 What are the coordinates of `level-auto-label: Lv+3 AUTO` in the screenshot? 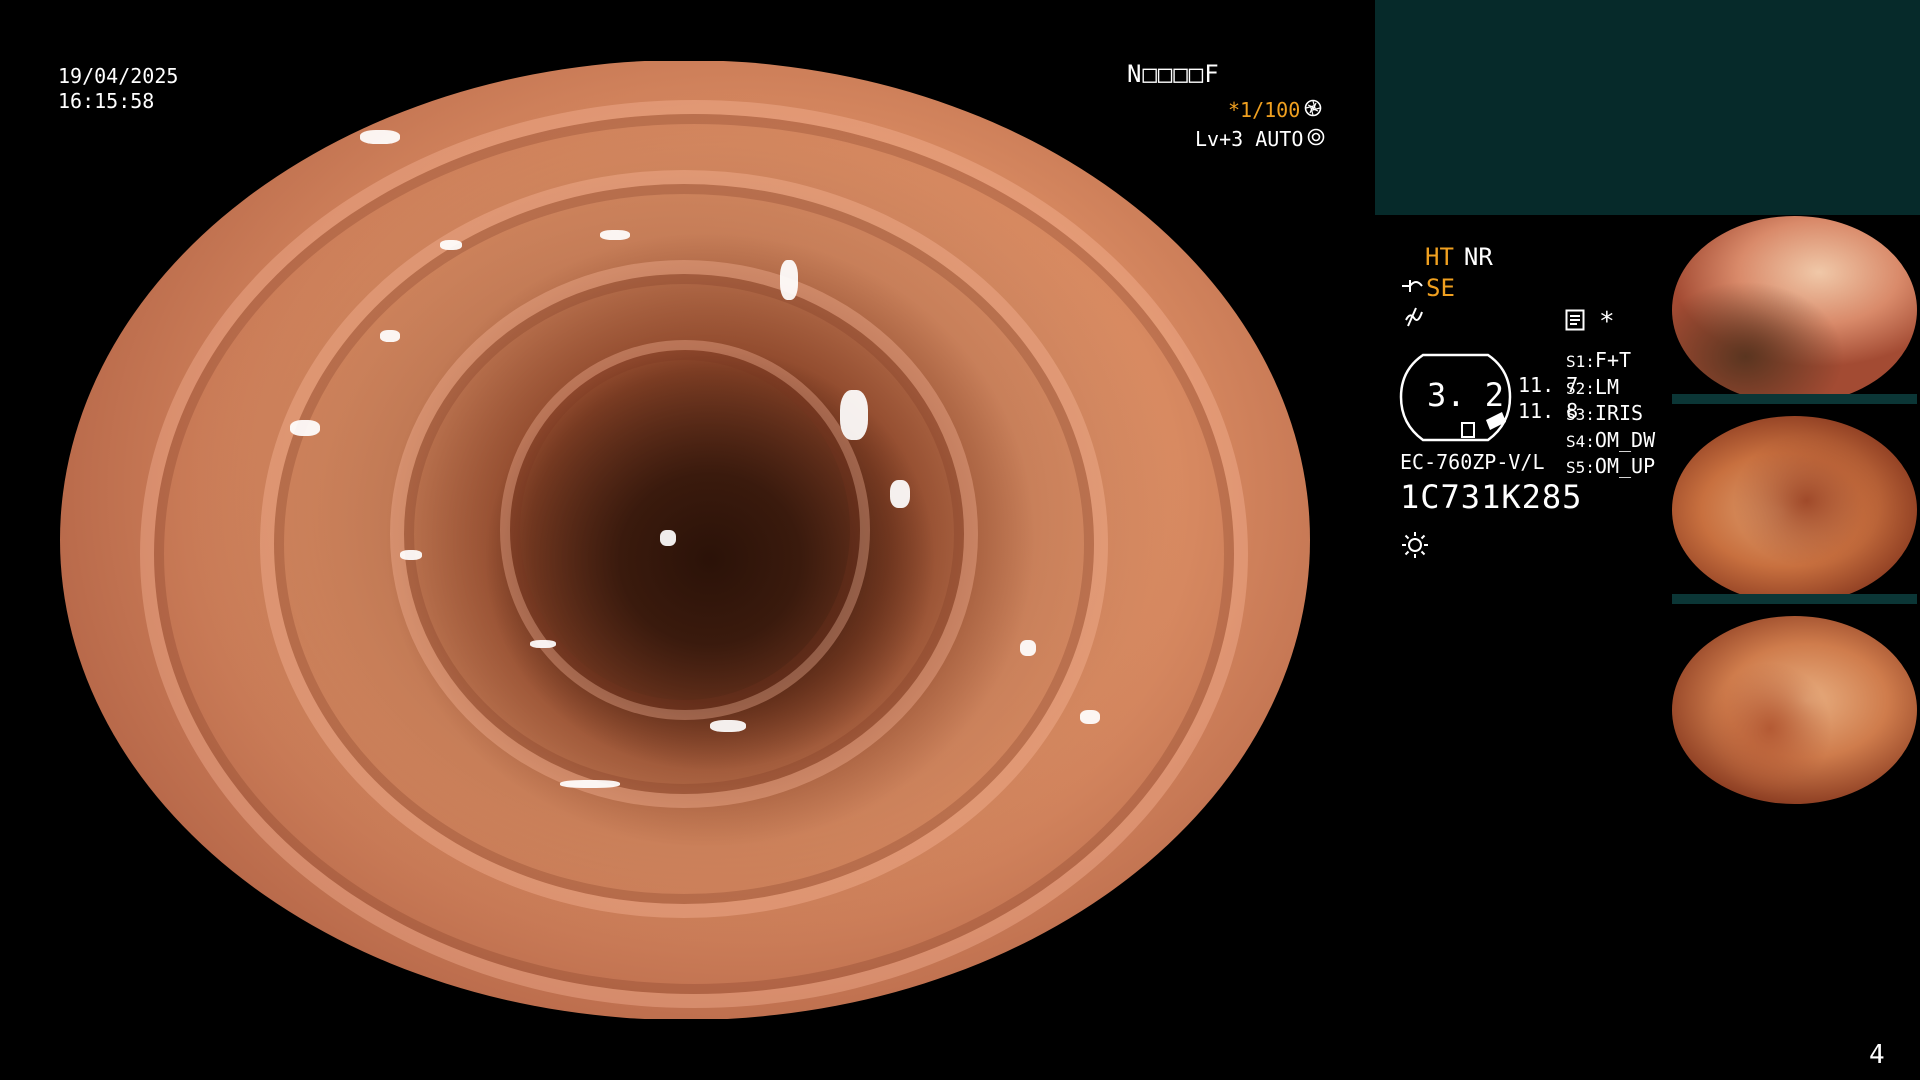 It's located at (1249, 139).